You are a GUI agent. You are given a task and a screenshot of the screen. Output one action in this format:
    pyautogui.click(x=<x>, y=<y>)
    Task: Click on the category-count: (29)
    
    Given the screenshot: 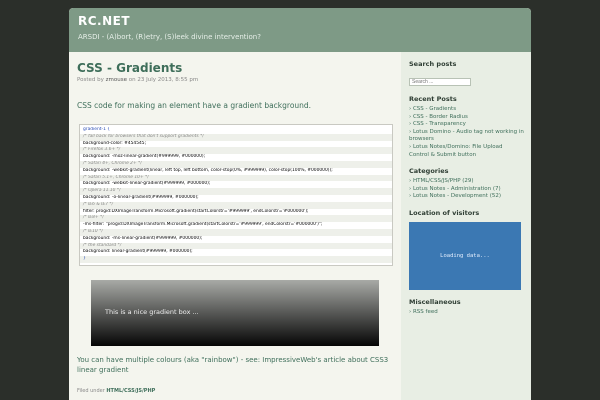 What is the action you would take?
    pyautogui.click(x=468, y=181)
    